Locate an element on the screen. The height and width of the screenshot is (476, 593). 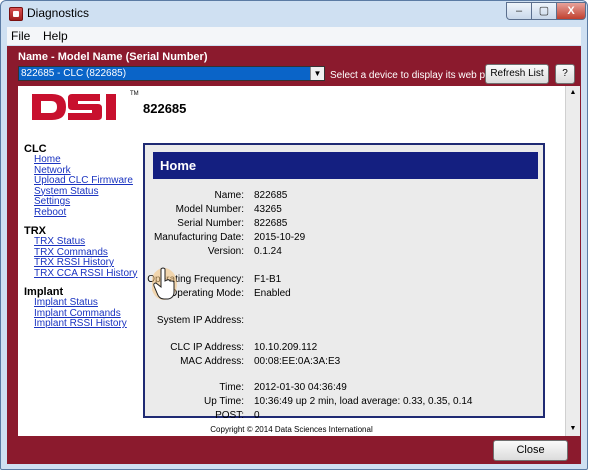
device-id-heading: 822685 is located at coordinates (165, 108).